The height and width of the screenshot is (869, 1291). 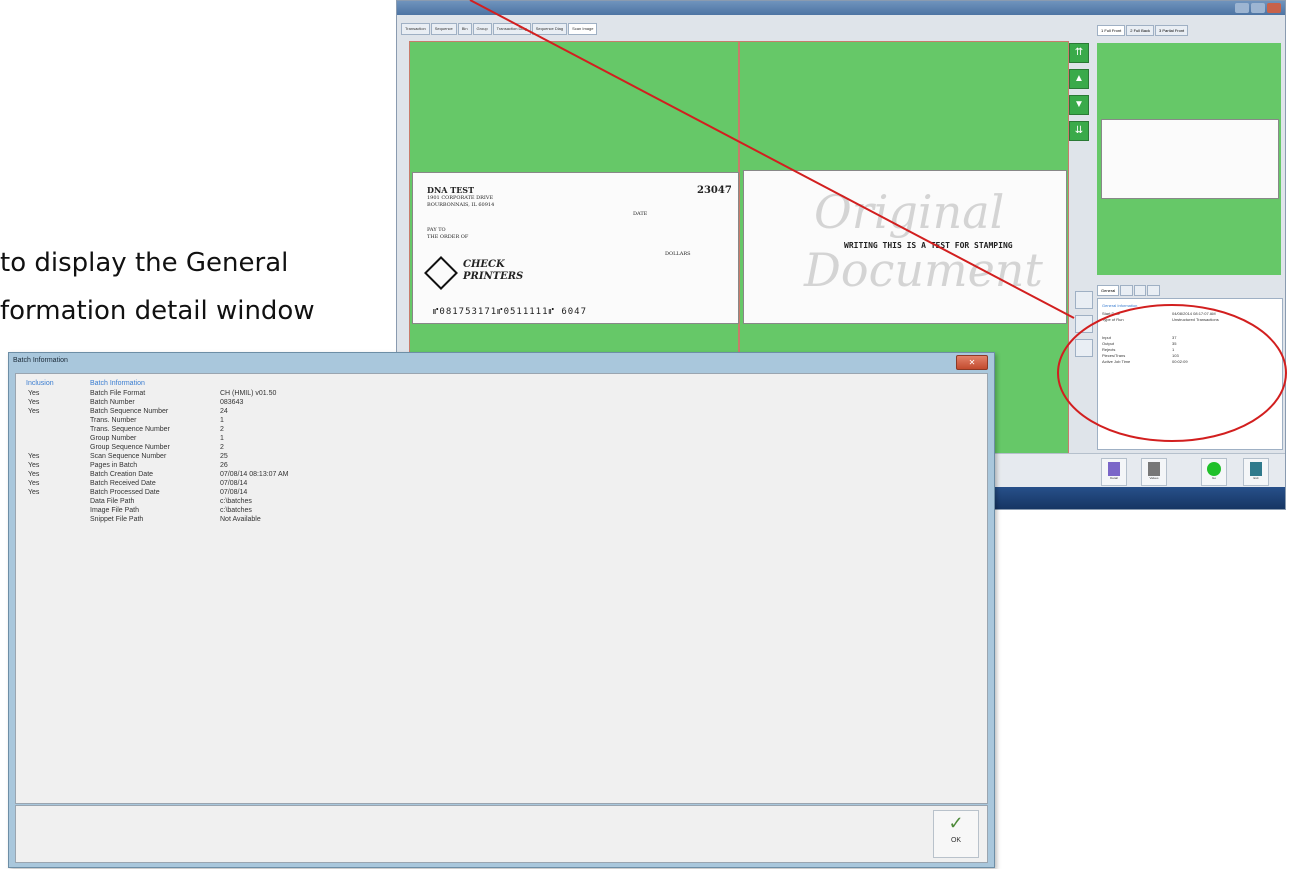 What do you see at coordinates (510, 312) in the screenshot?
I see `check-micr-line: ⑈081753171⑈0511111⑈ 6047` at bounding box center [510, 312].